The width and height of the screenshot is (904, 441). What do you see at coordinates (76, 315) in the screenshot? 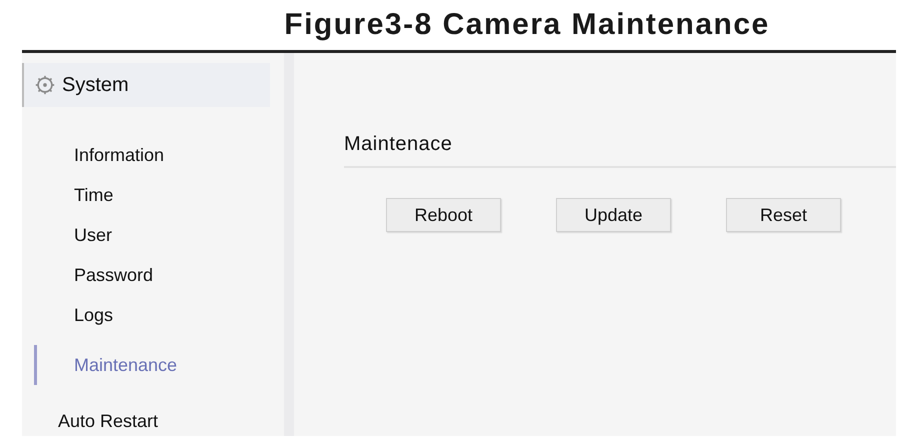
I see `sidebar-item: Logs` at bounding box center [76, 315].